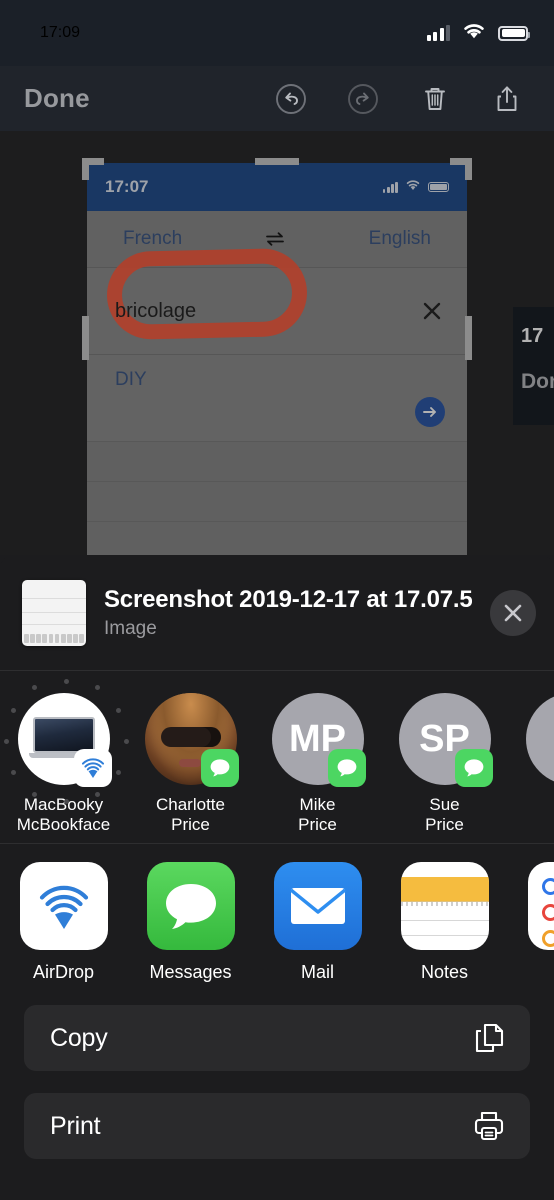  I want to click on share-app-label: Re, so click(531, 972).